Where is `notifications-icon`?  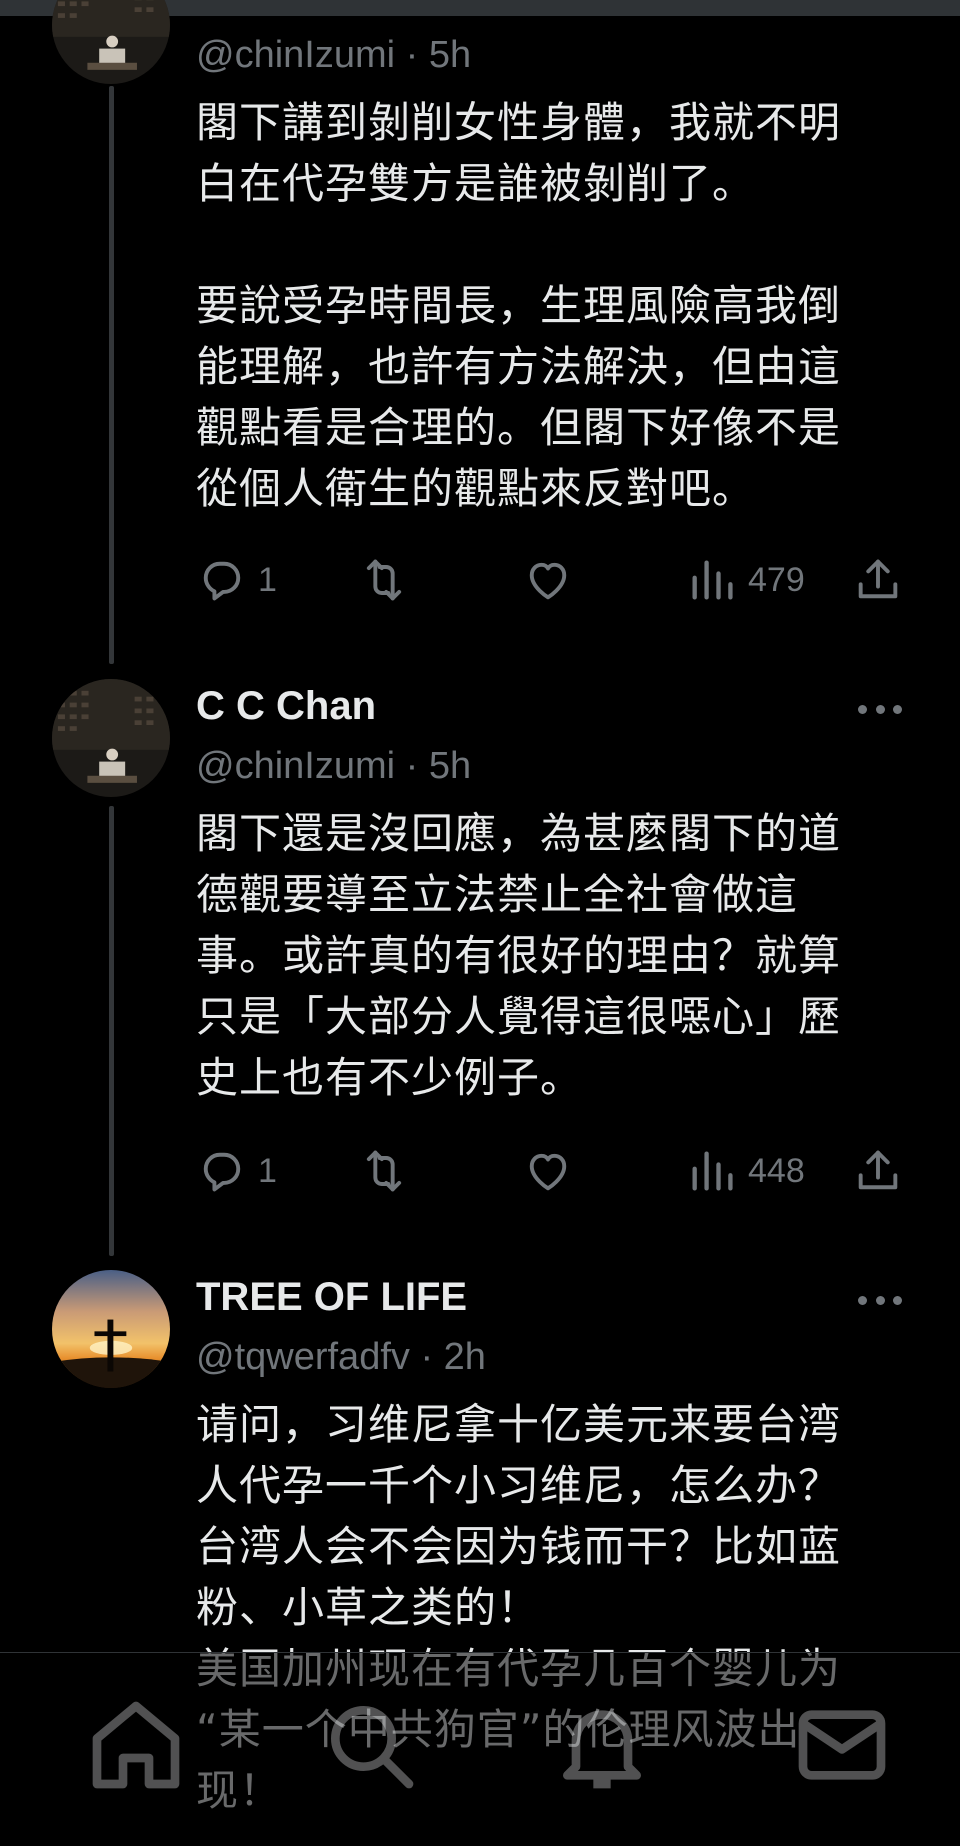 notifications-icon is located at coordinates (602, 1745).